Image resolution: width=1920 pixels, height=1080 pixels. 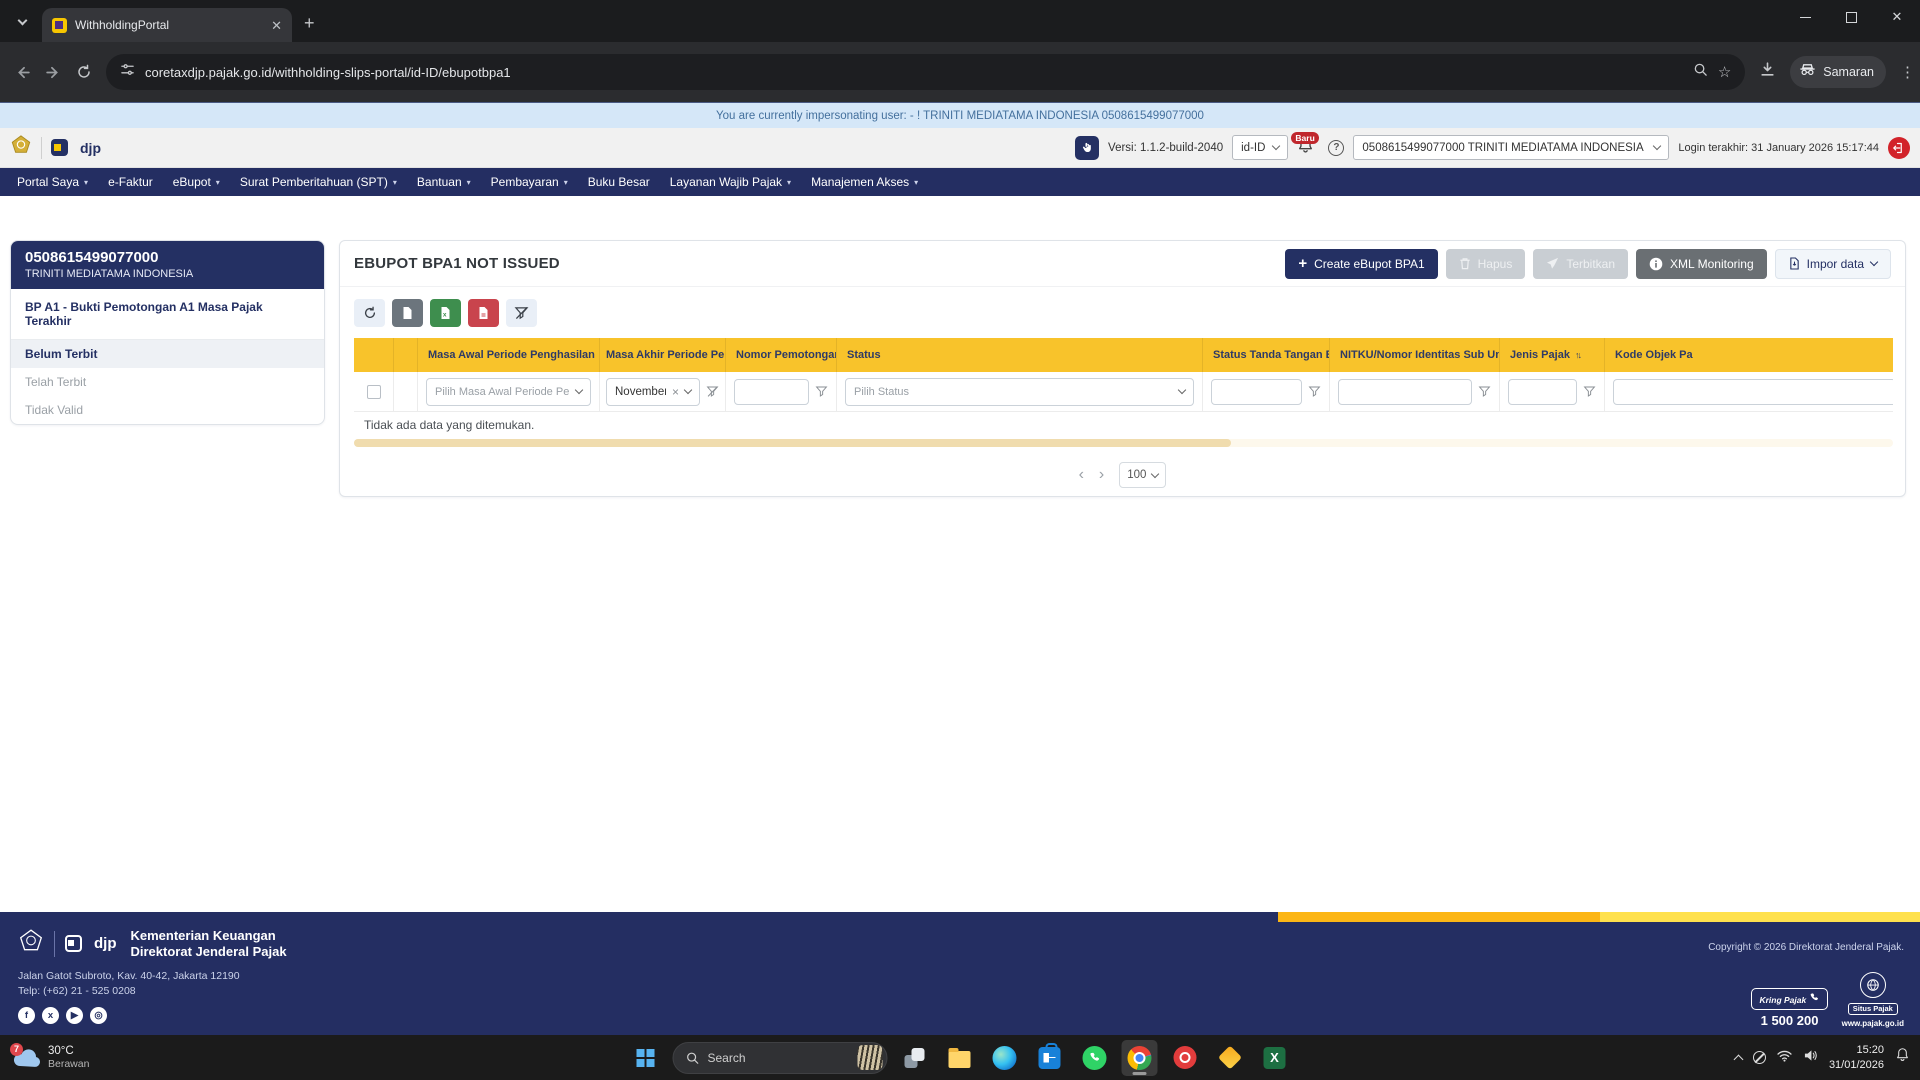 What do you see at coordinates (864, 182) in the screenshot?
I see `nav-manajemen-akses: Manajemen Akses ▾` at bounding box center [864, 182].